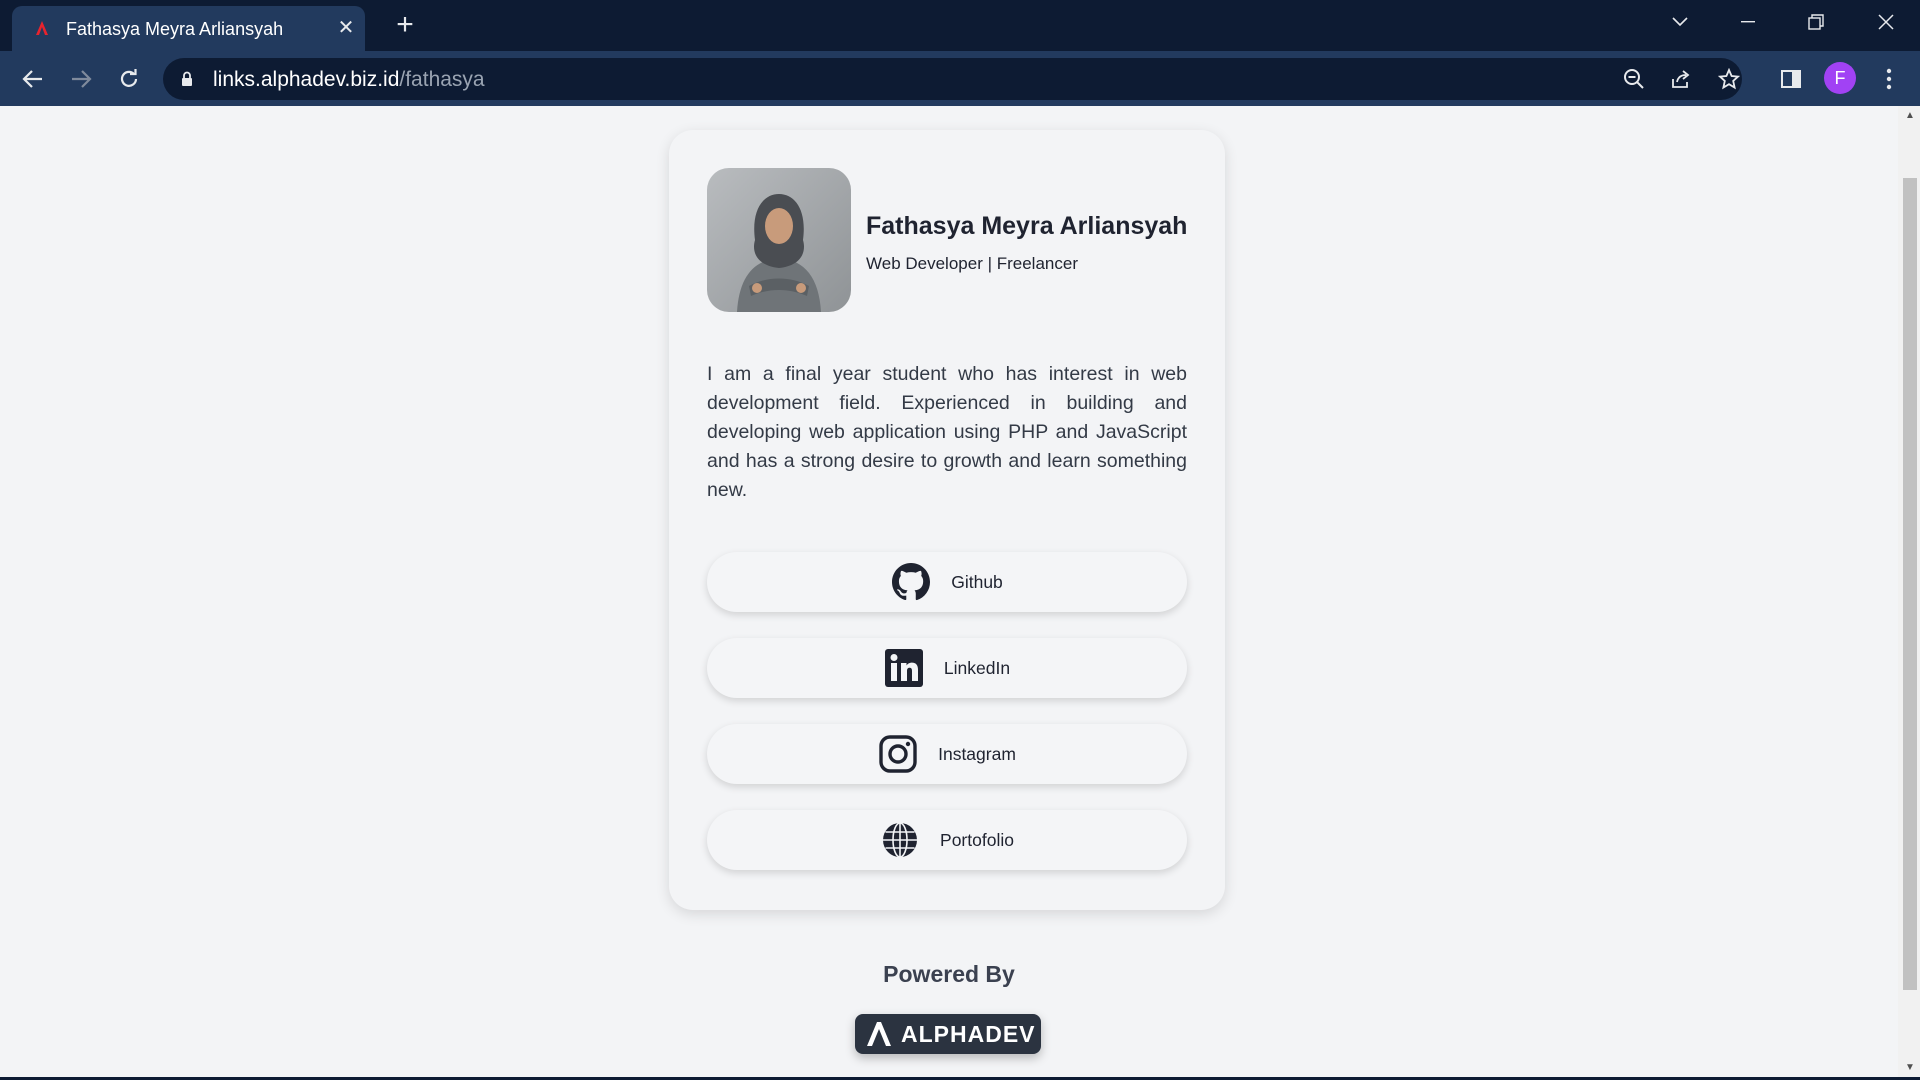 The height and width of the screenshot is (1080, 1920). Describe the element at coordinates (1910, 1069) in the screenshot. I see `scroll-down-arrow-icon: ▼` at that location.